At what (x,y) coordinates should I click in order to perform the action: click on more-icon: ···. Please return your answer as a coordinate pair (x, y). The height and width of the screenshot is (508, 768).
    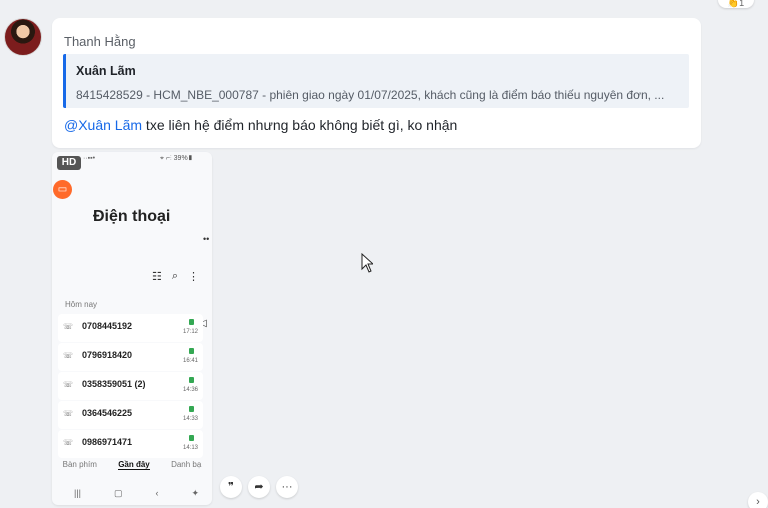
    Looking at the image, I should click on (287, 487).